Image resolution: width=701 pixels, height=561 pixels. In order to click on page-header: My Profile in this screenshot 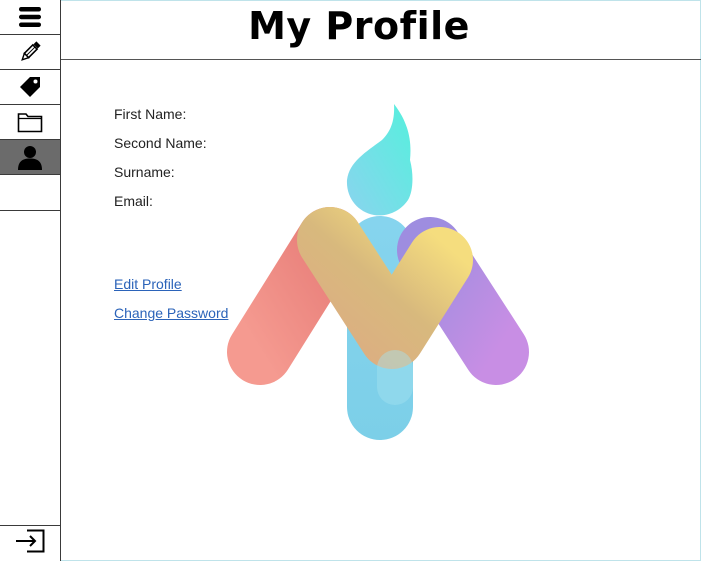, I will do `click(381, 30)`.